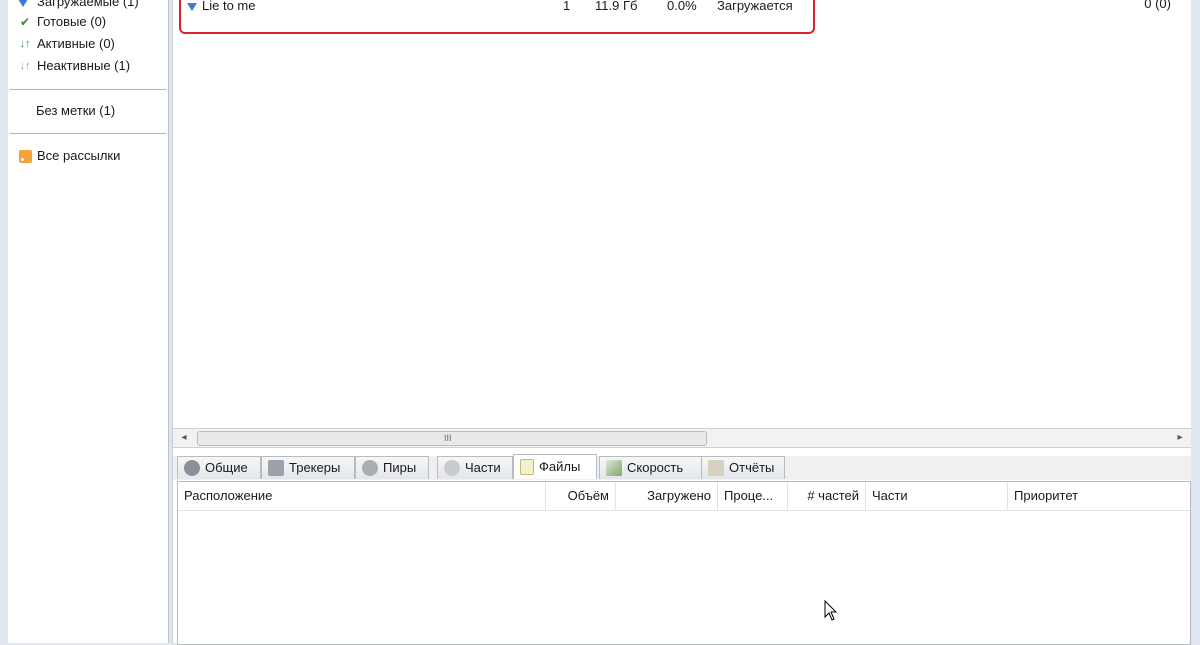  What do you see at coordinates (1092, 496) in the screenshot?
I see `column-priority: Приоритет` at bounding box center [1092, 496].